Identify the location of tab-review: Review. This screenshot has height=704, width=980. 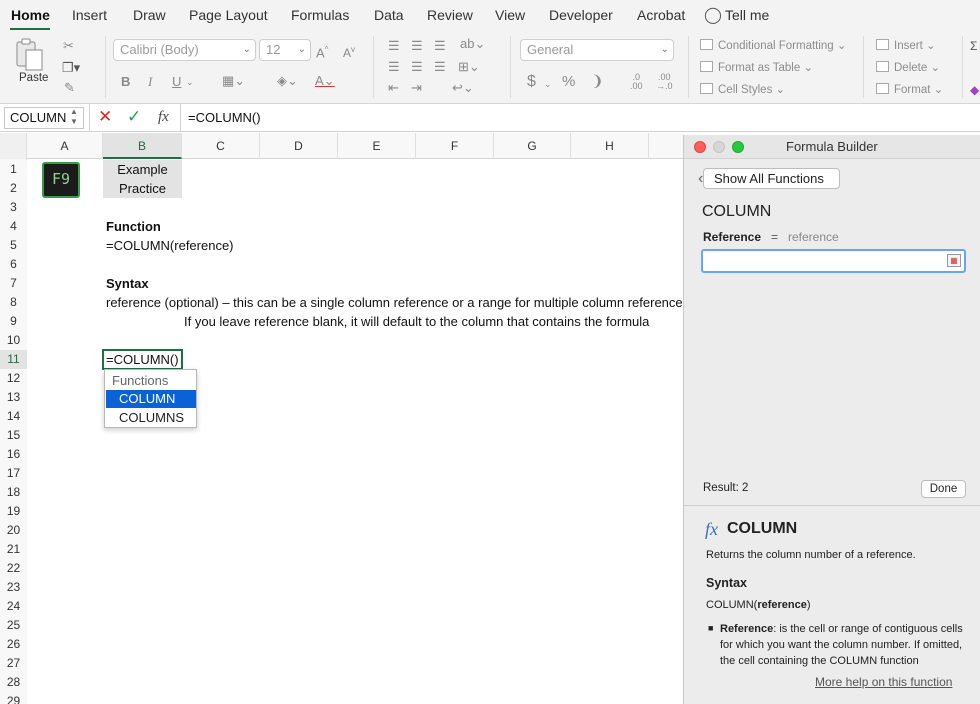
(450, 15).